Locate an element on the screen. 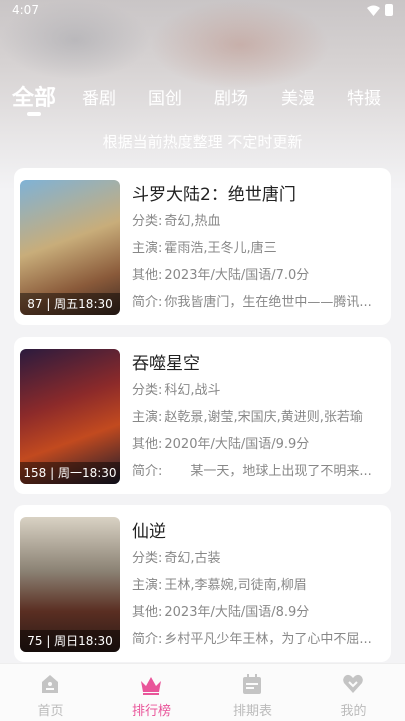 This screenshot has height=721, width=405. nav-schedule: 排期表 is located at coordinates (252, 692).